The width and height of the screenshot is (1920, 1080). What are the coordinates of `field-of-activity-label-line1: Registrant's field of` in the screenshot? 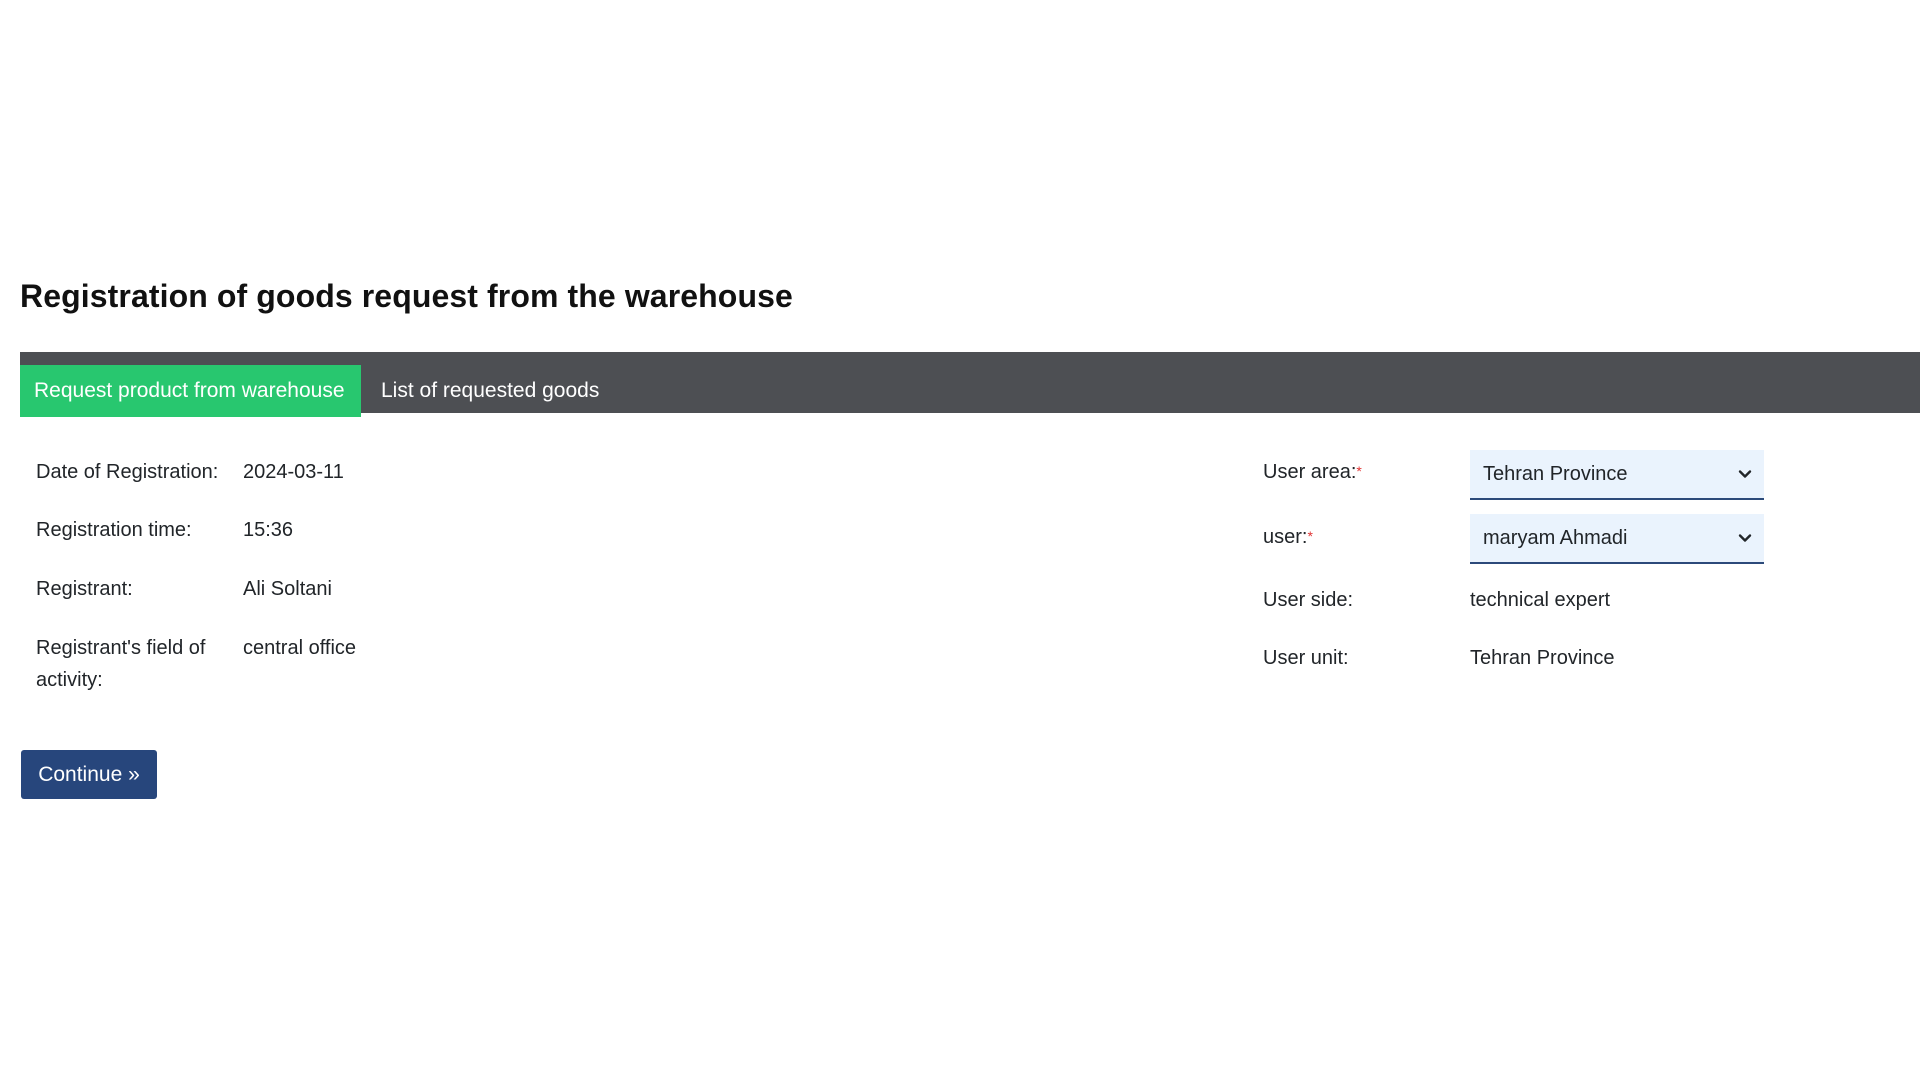 It's located at (121, 648).